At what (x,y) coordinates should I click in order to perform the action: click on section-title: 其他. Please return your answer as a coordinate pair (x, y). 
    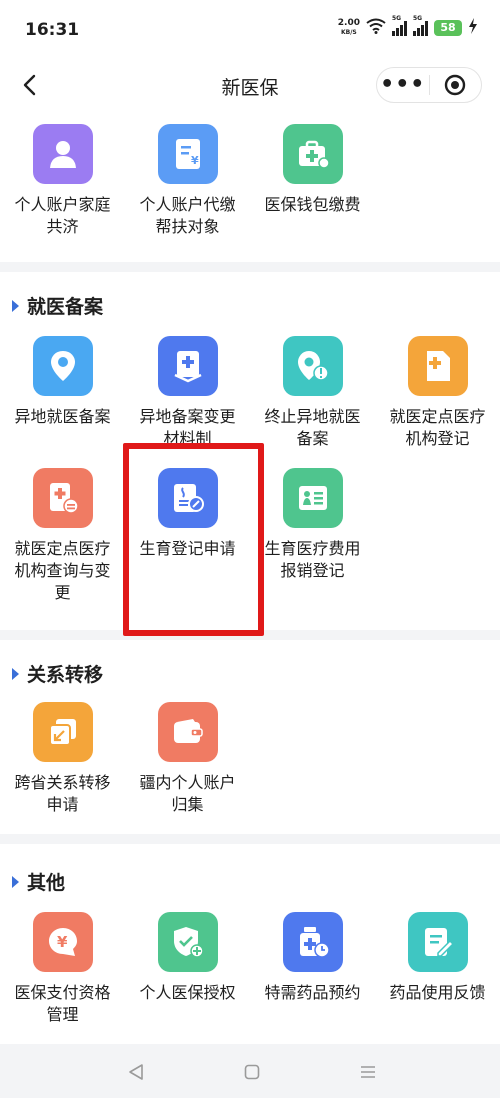
    Looking at the image, I should click on (38, 881).